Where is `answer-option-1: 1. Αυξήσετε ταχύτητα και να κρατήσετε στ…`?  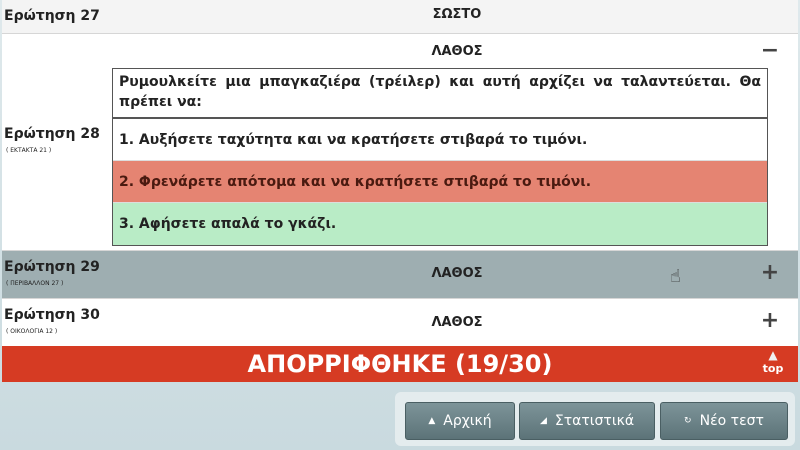 answer-option-1: 1. Αυξήσετε ταχύτητα και να κρατήσετε στ… is located at coordinates (440, 140).